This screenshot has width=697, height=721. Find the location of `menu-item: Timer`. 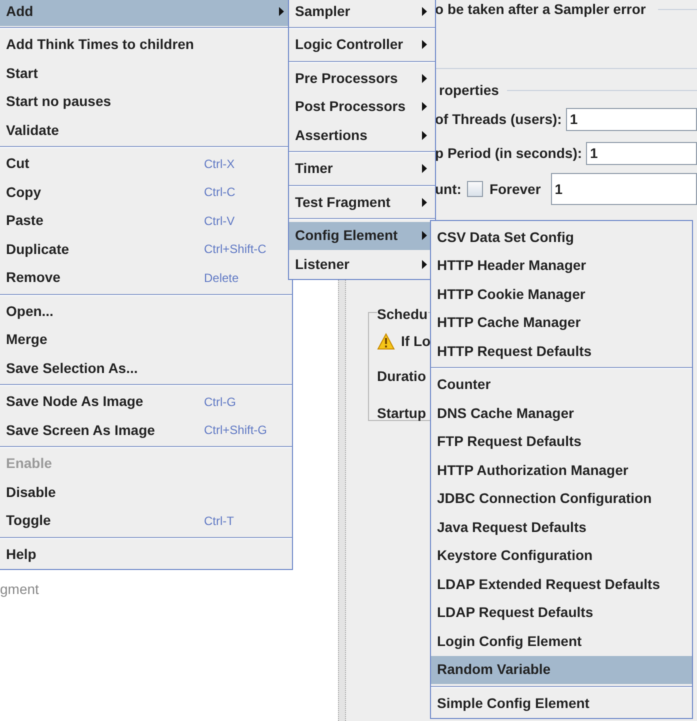

menu-item: Timer is located at coordinates (362, 168).